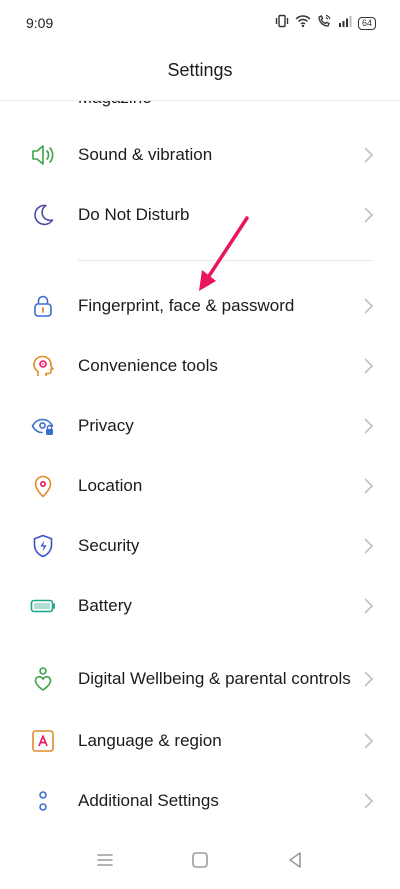 The height and width of the screenshot is (889, 400). I want to click on wellbeing-heart-icon, so click(43, 679).